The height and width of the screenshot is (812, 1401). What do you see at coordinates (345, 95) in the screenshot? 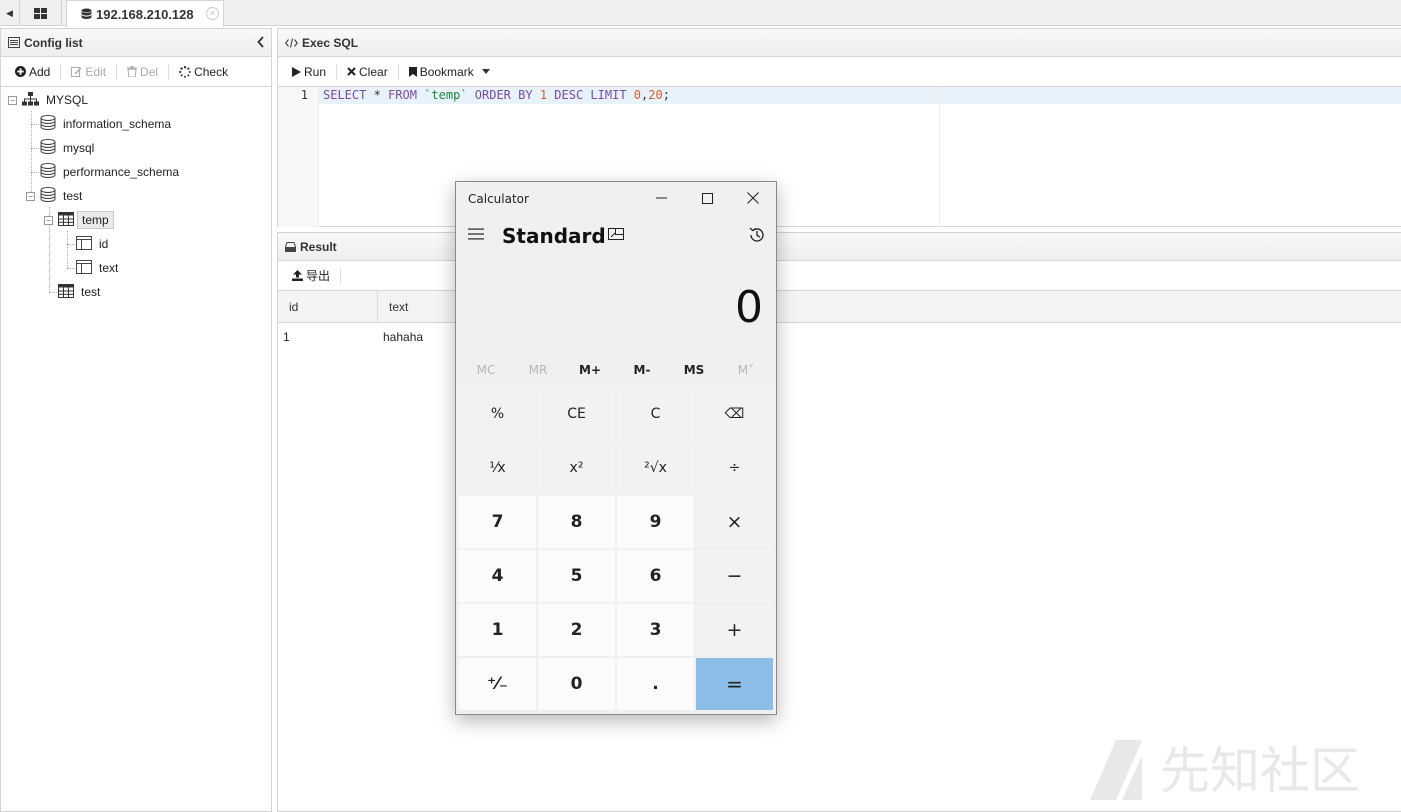
I see `sql-token: SELECT` at bounding box center [345, 95].